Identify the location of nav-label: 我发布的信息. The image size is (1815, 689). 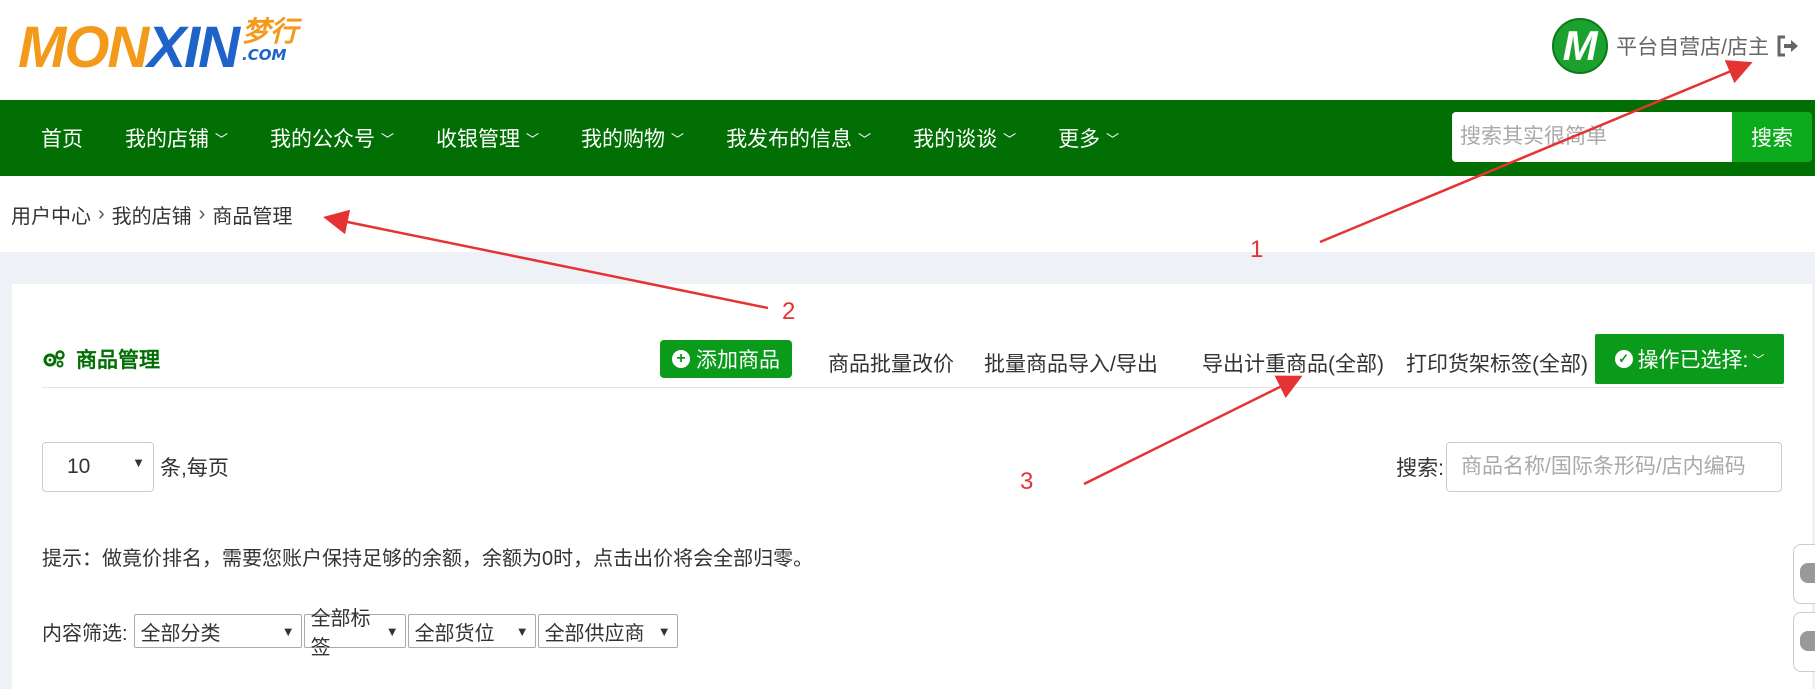
(789, 139).